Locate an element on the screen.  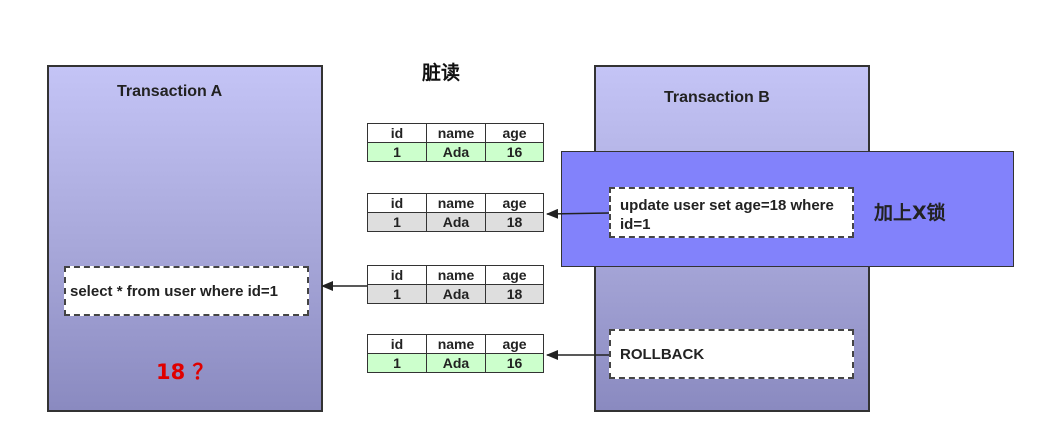
arrow-update-to-table is located at coordinates (578, 213).